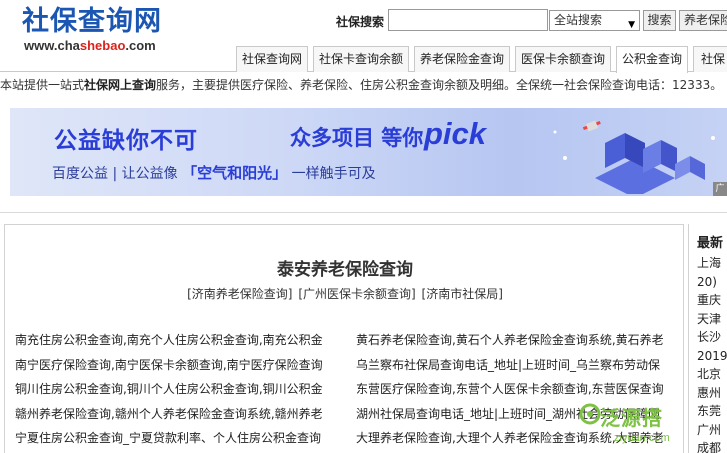 This screenshot has height=453, width=727. I want to click on sidebar-item: 惠州, so click(712, 393).